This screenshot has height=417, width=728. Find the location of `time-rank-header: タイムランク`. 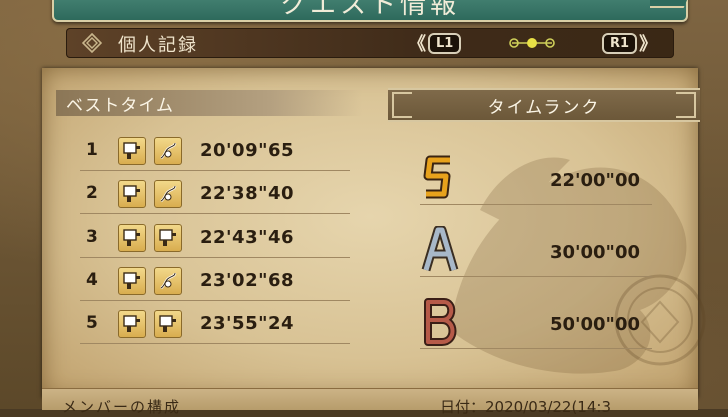

time-rank-header: タイムランク is located at coordinates (544, 105).